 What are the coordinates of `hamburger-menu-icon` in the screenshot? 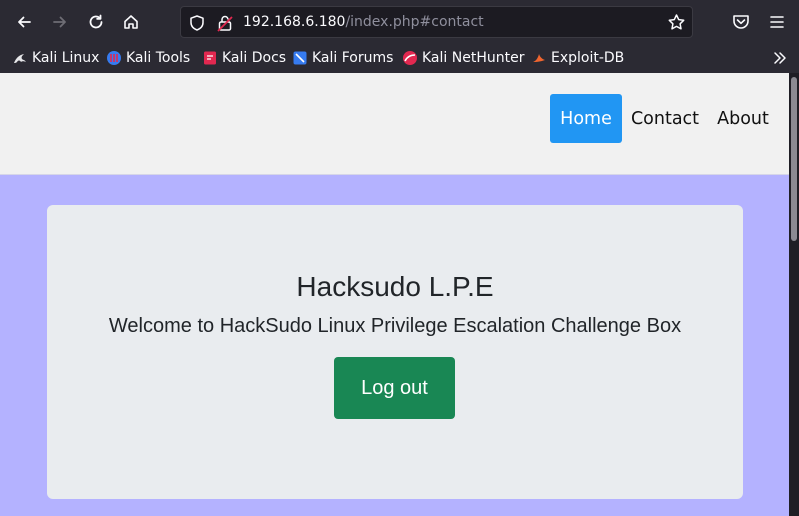 It's located at (777, 22).